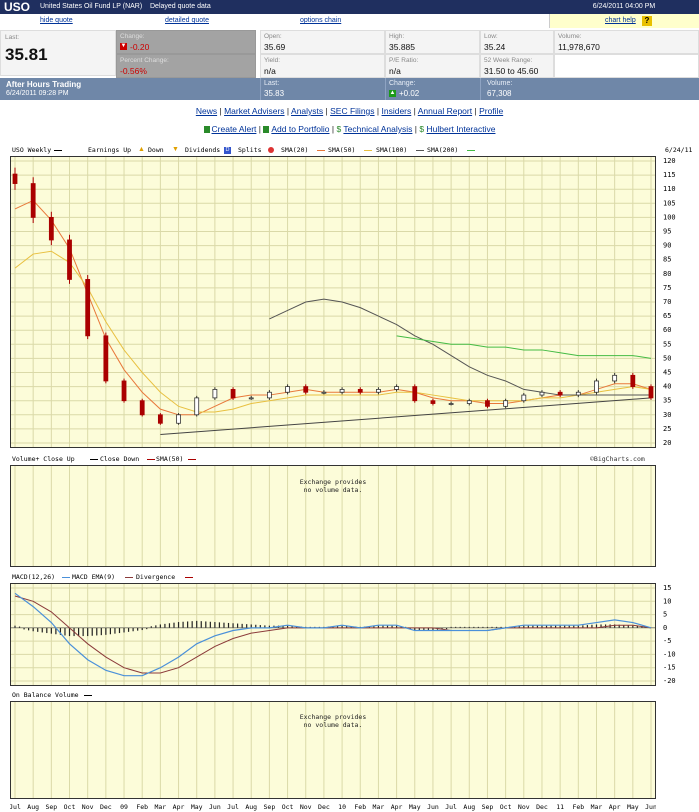  I want to click on volume-cell: Volume: 11,978,670, so click(626, 42).